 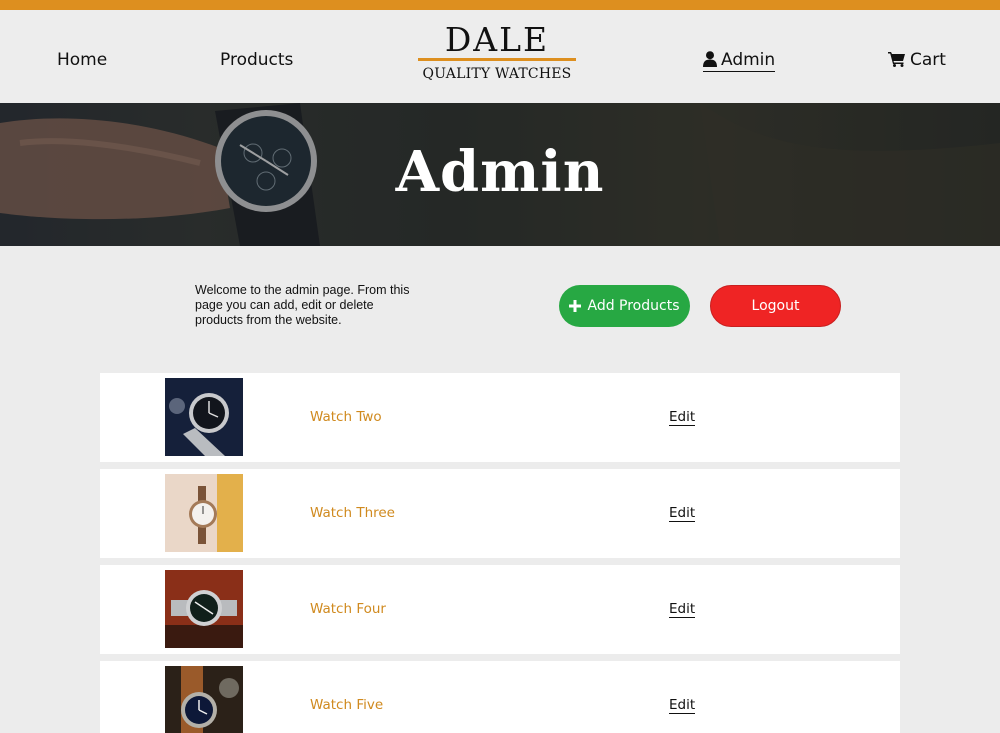 What do you see at coordinates (346, 705) in the screenshot?
I see `product-name-link: Watch Five` at bounding box center [346, 705].